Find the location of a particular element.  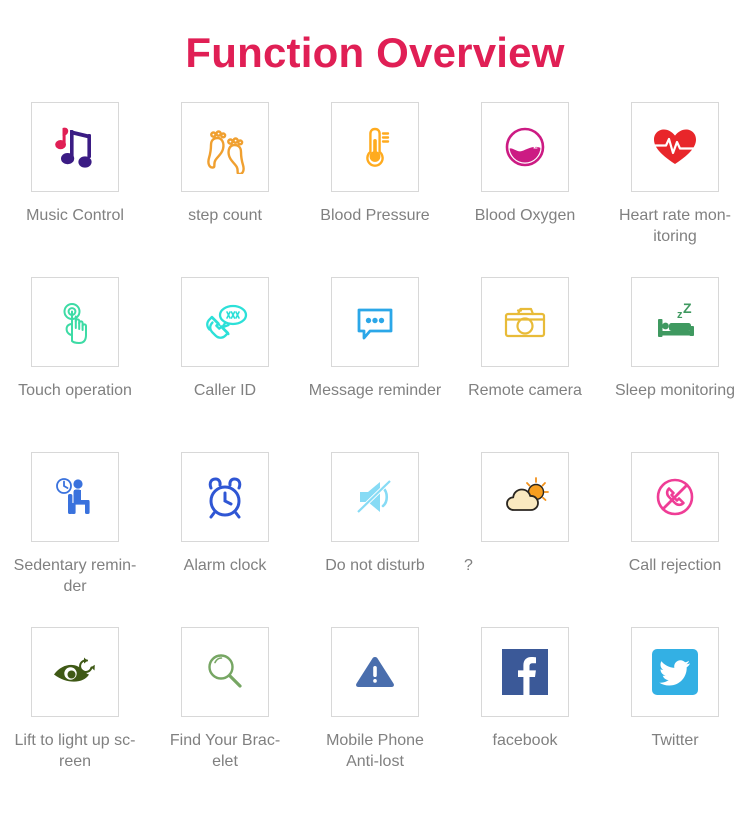

function-label: Alarm clock is located at coordinates (225, 565).